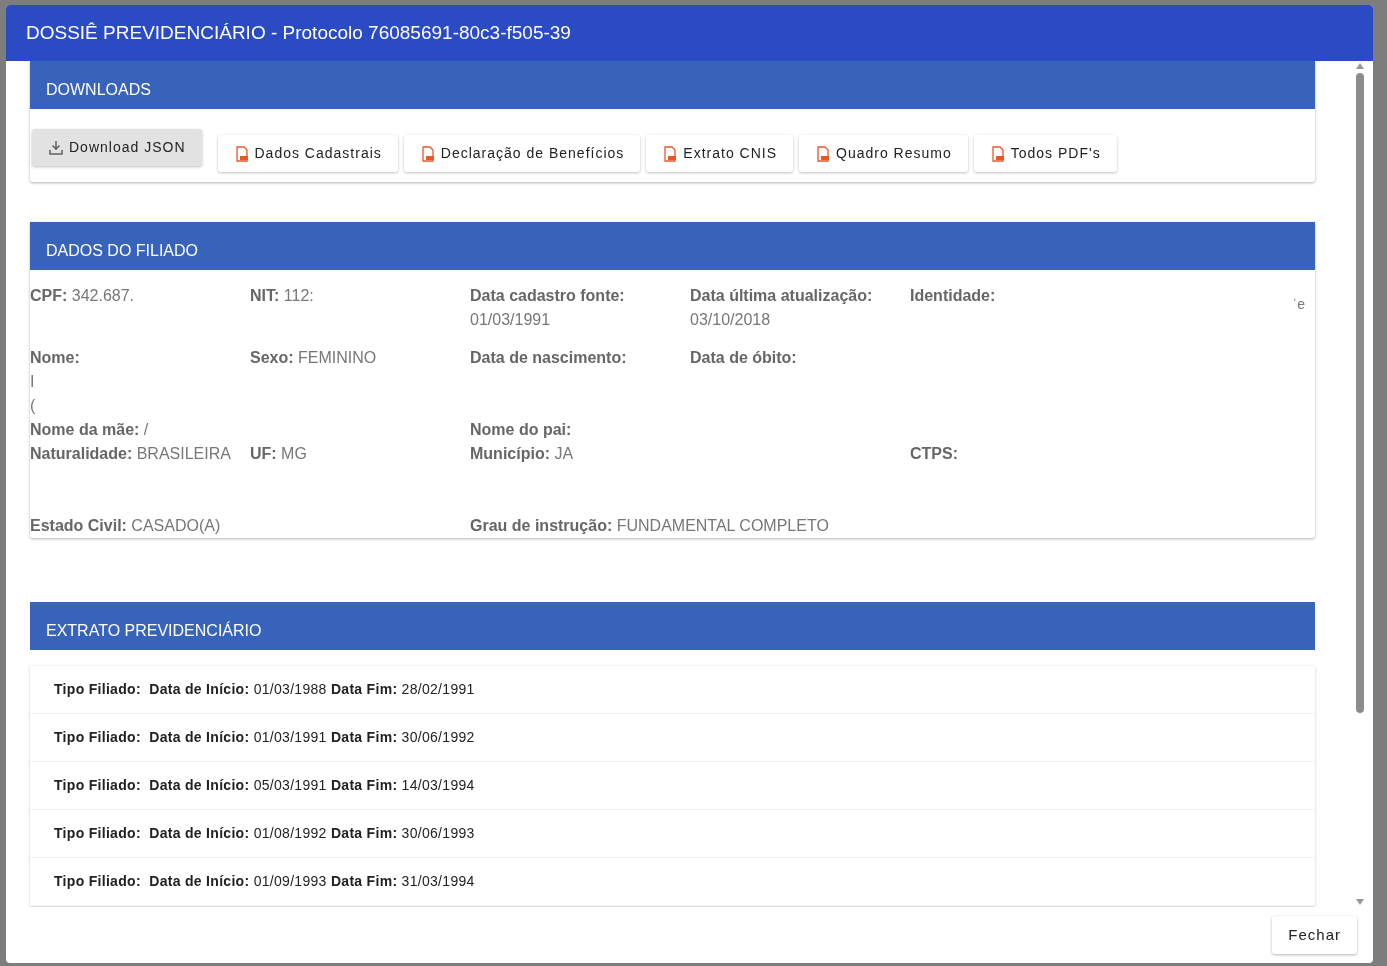  I want to click on dialog-title: DOSSIÊ PREVIDENCIÁRIO - Protocolo 76085691-80c3-f505-39, so click(298, 32).